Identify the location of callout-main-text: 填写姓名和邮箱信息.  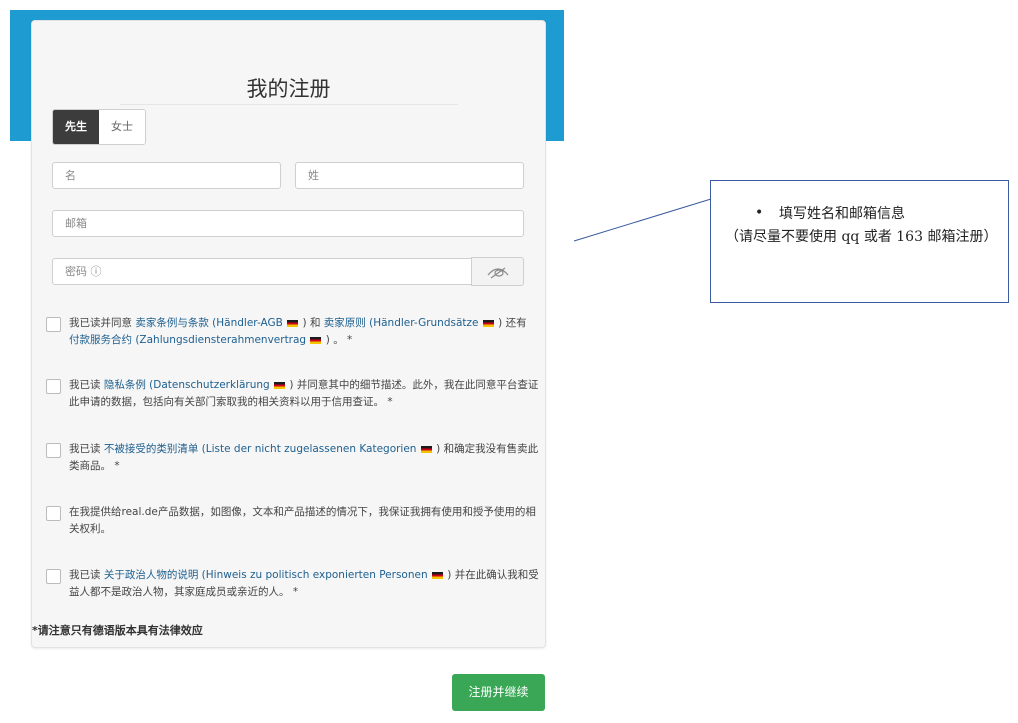
(842, 214).